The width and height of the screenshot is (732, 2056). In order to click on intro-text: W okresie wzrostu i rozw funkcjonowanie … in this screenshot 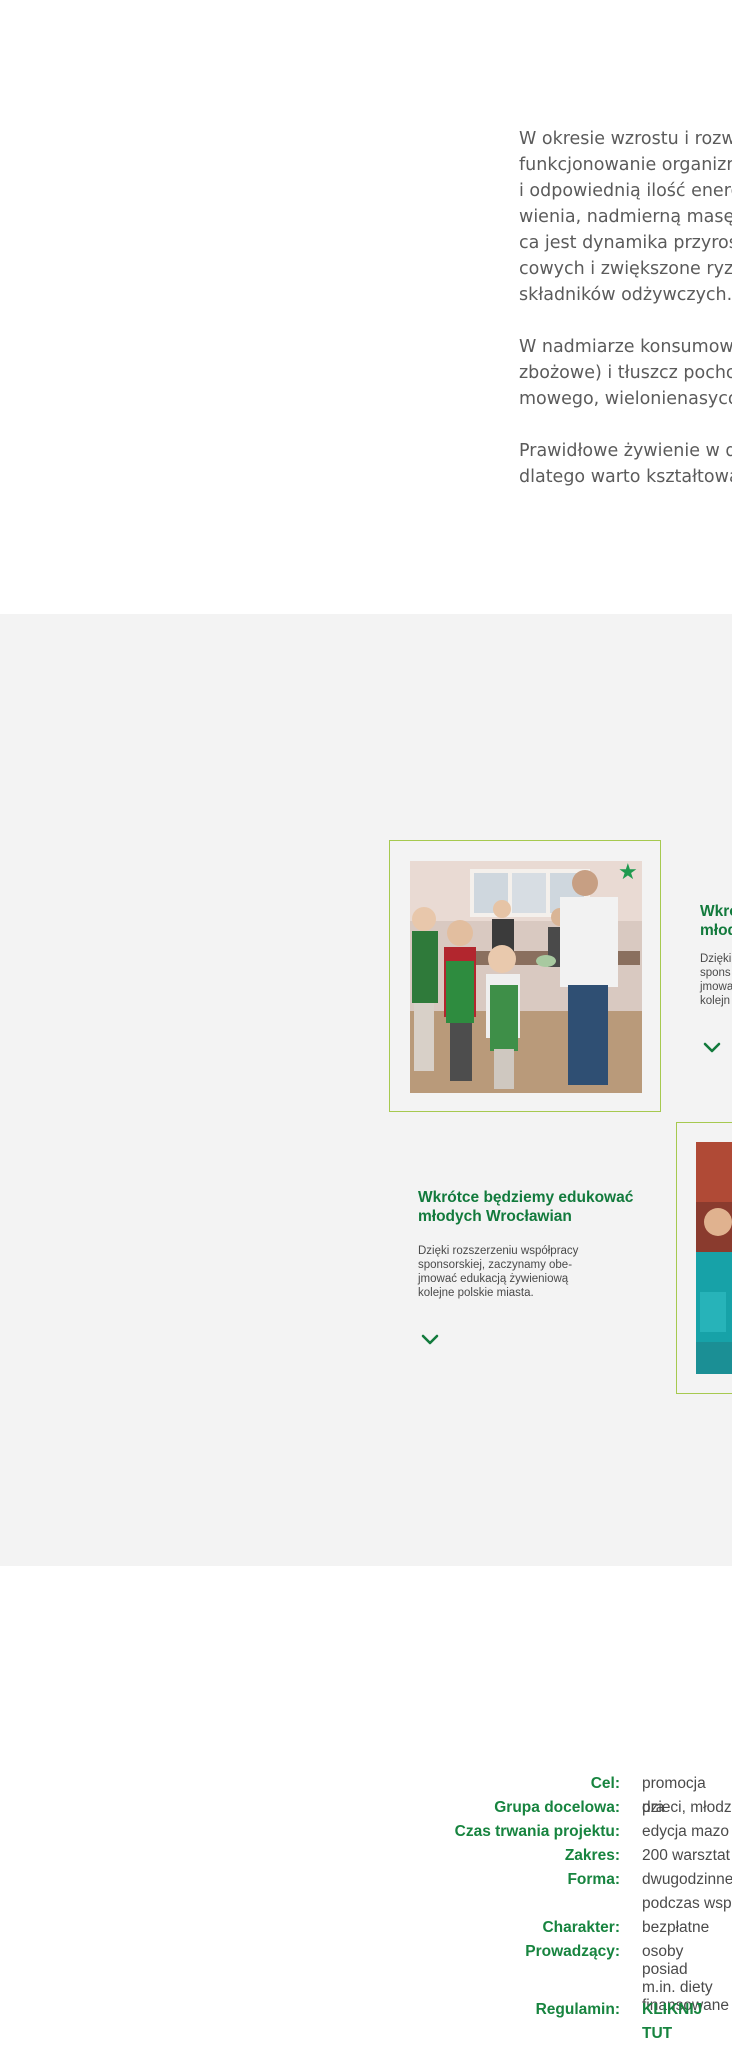, I will do `click(625, 321)`.